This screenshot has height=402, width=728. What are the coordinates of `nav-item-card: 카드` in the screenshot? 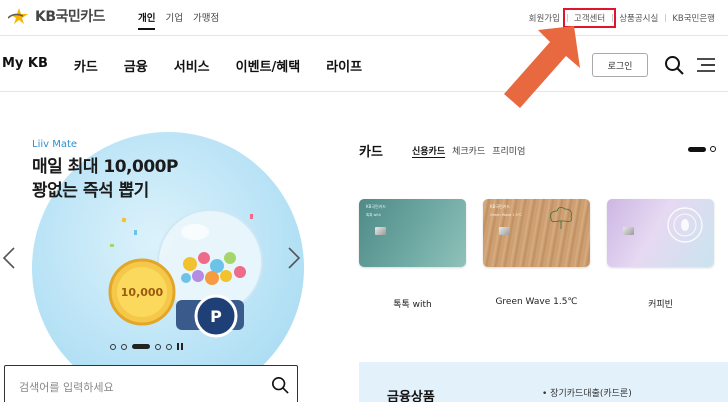 It's located at (86, 65).